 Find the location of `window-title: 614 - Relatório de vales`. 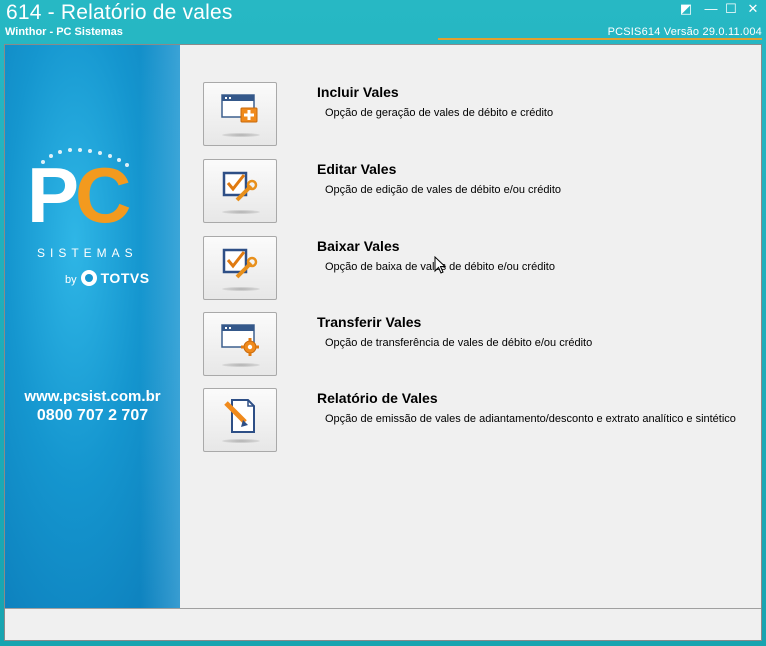

window-title: 614 - Relatório de vales is located at coordinates (119, 12).